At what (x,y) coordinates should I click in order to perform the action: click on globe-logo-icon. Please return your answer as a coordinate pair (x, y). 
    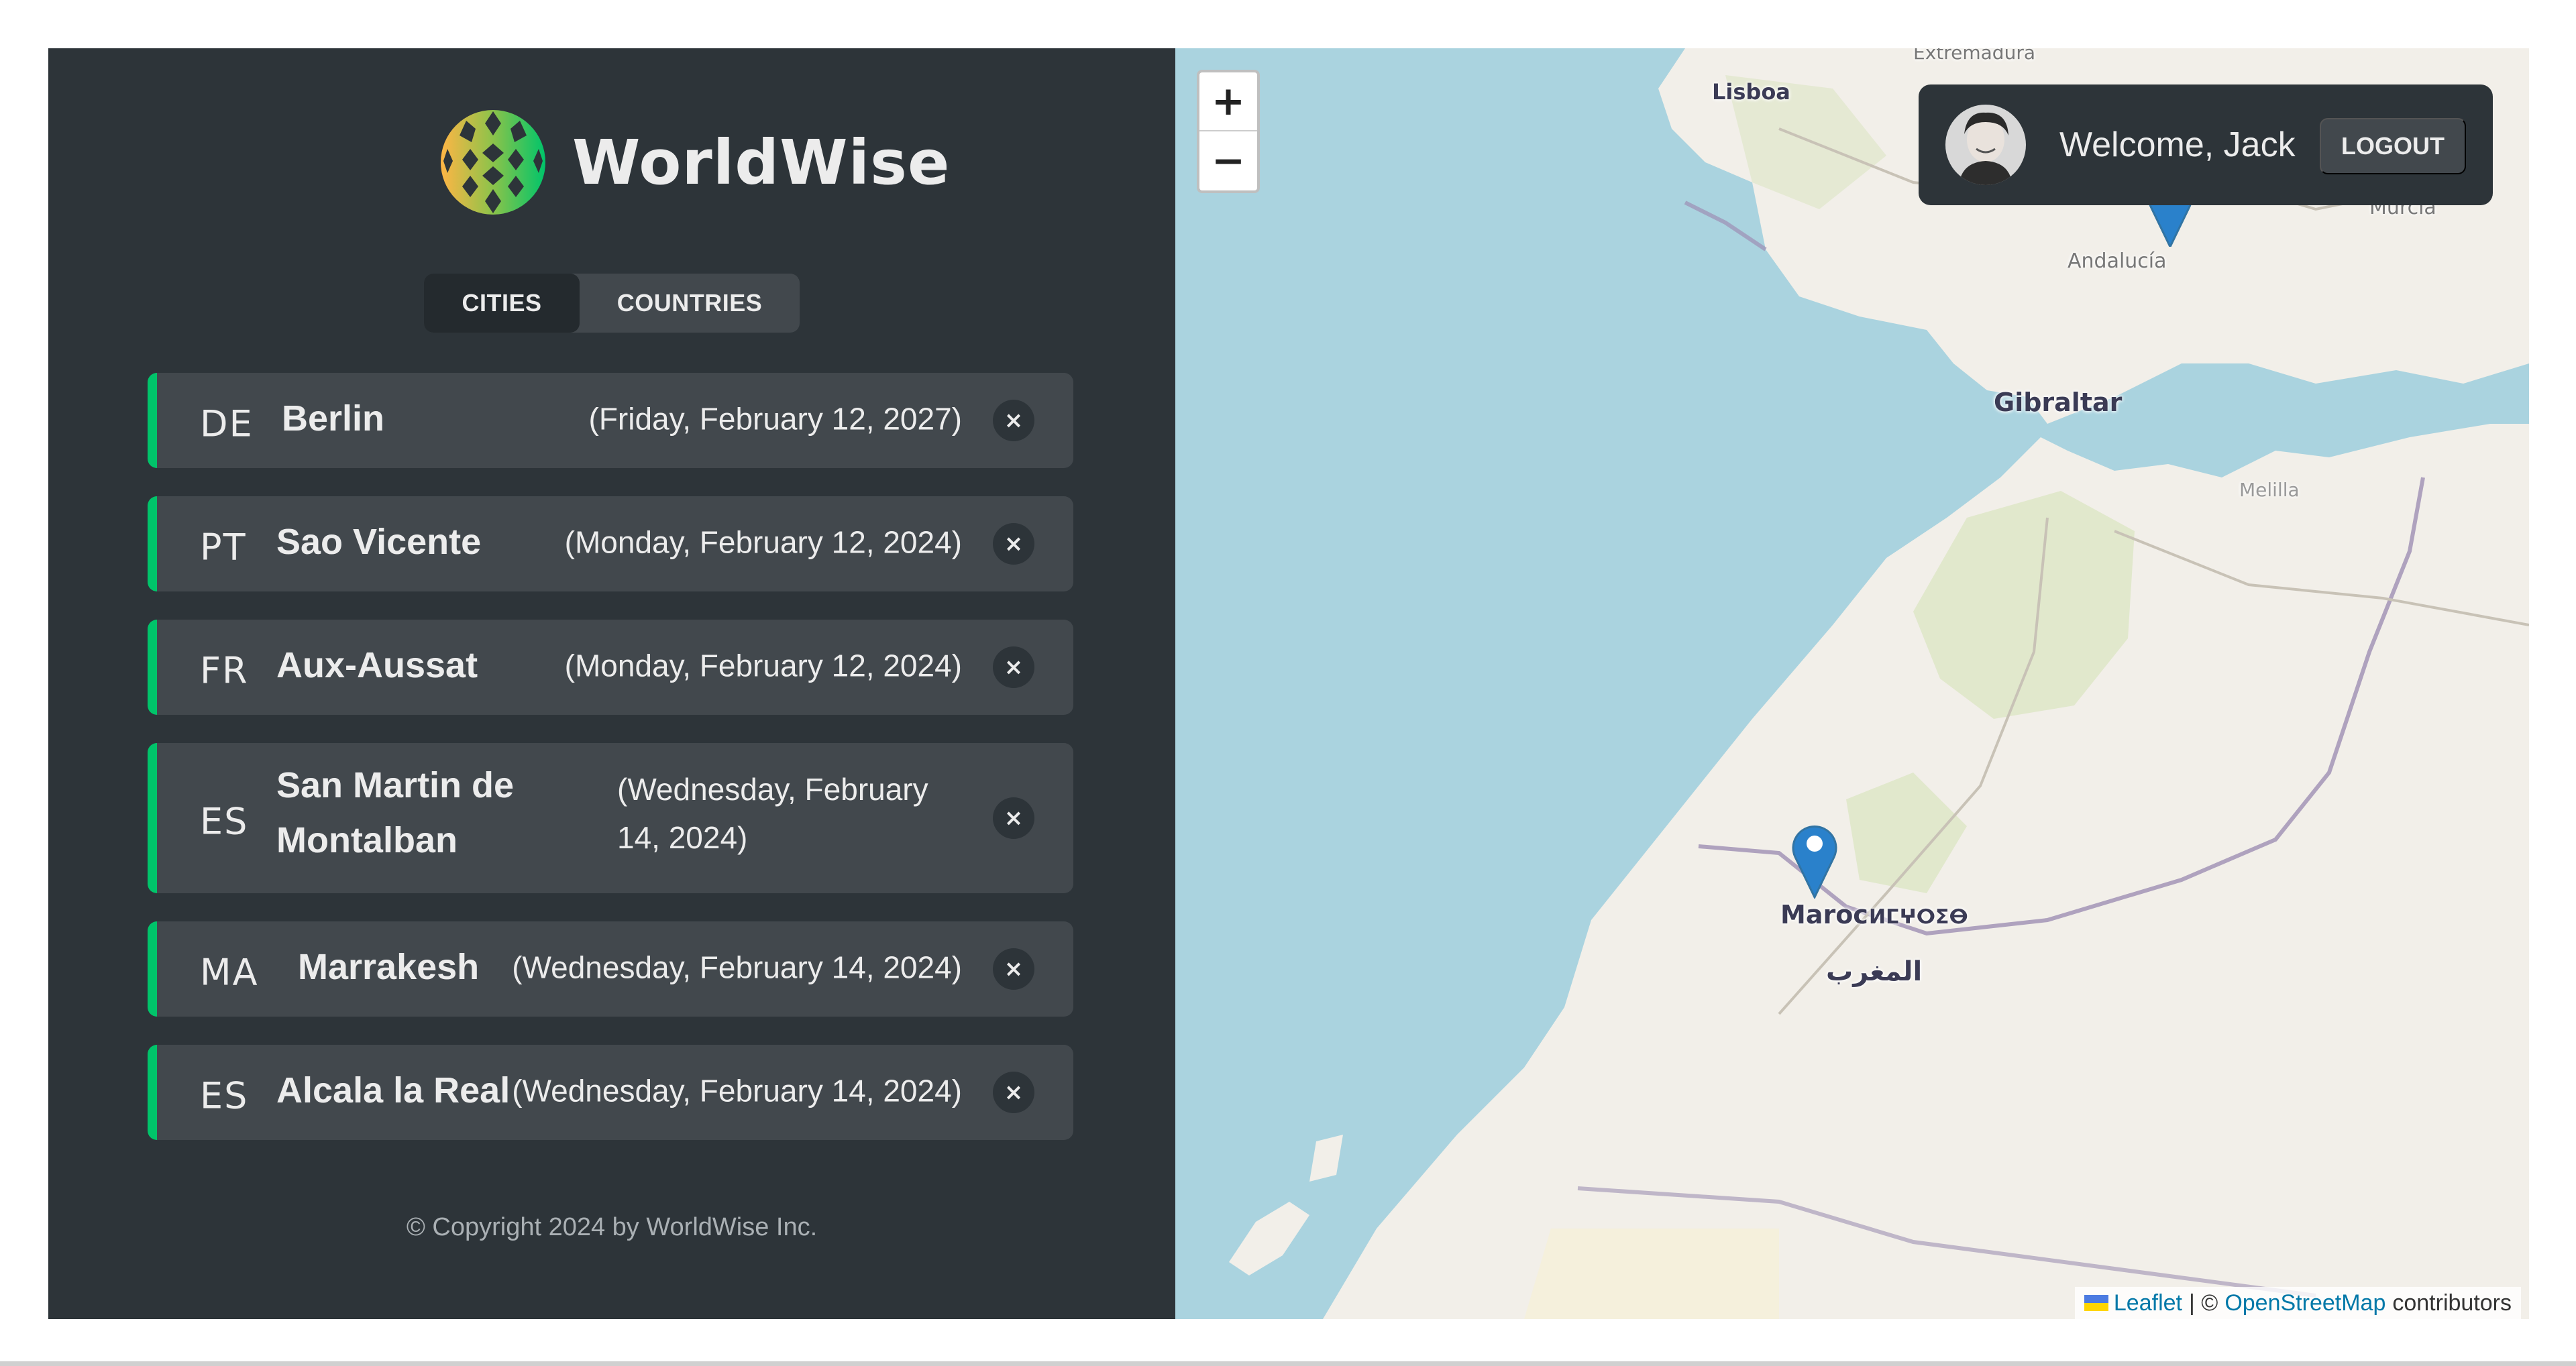
    Looking at the image, I should click on (493, 162).